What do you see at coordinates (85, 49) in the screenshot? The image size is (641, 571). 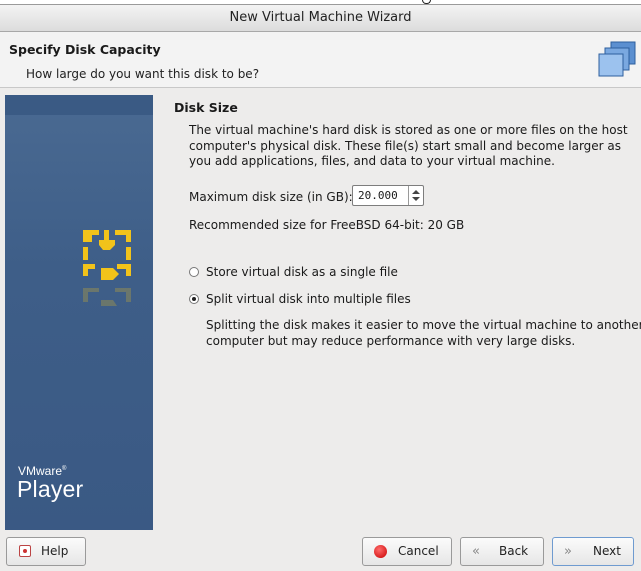 I see `page-title: Specify Disk Capacity` at bounding box center [85, 49].